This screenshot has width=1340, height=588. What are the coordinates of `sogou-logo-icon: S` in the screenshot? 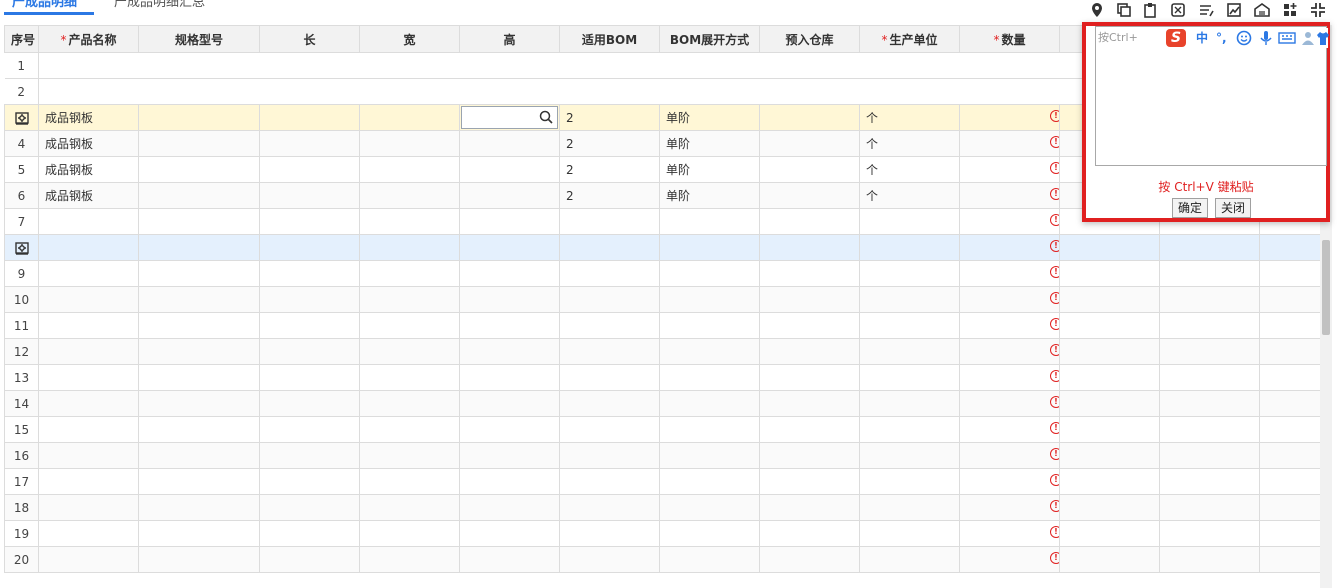 It's located at (1176, 38).